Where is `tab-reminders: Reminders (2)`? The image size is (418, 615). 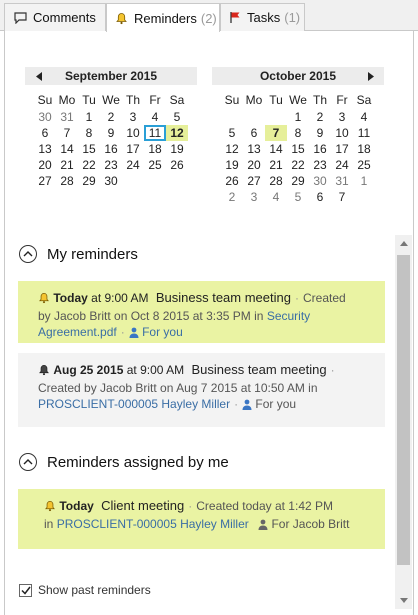
tab-reminders: Reminders (2) is located at coordinates (163, 17).